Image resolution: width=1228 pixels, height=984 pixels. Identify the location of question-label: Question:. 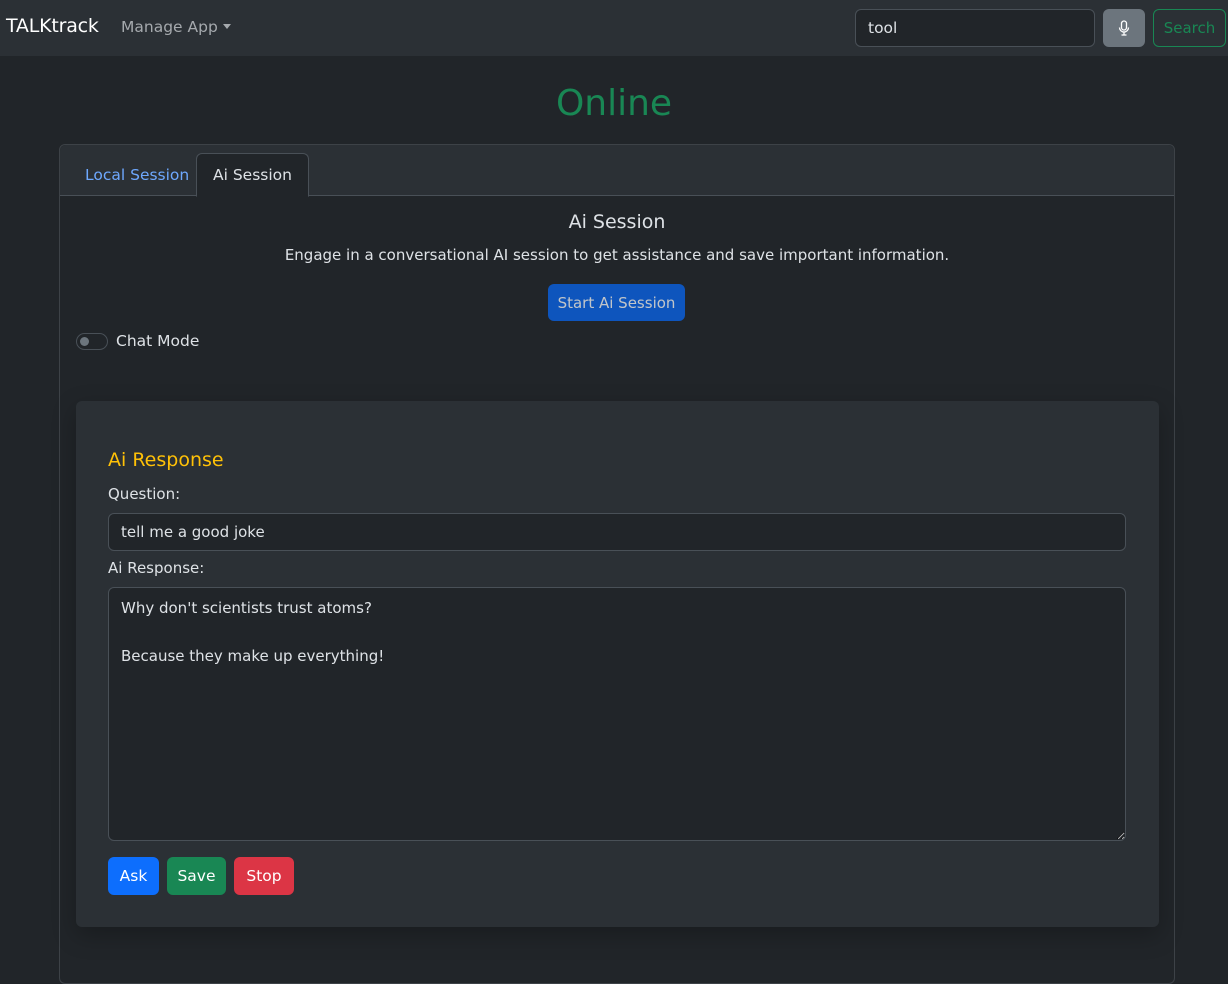
(144, 494).